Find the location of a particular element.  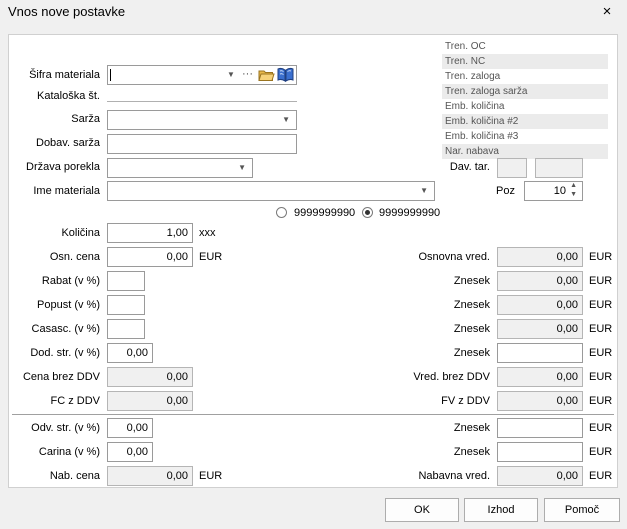

nabavna-vred-field: 0,00 is located at coordinates (540, 476).